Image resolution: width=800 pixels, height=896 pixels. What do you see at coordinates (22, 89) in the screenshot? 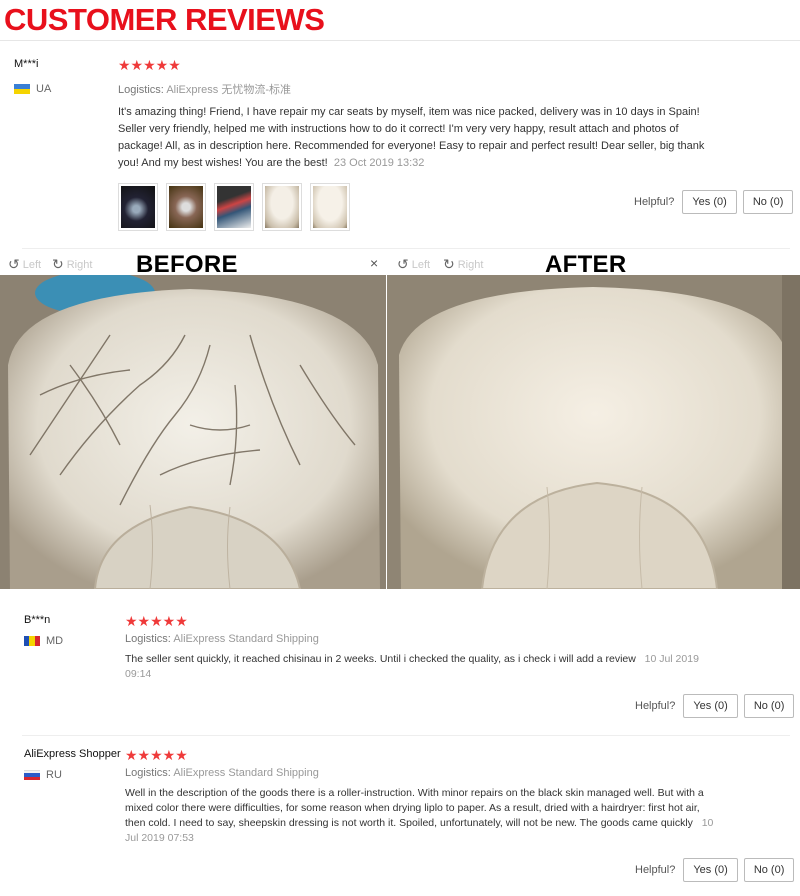
I see `flag-ua-icon` at bounding box center [22, 89].